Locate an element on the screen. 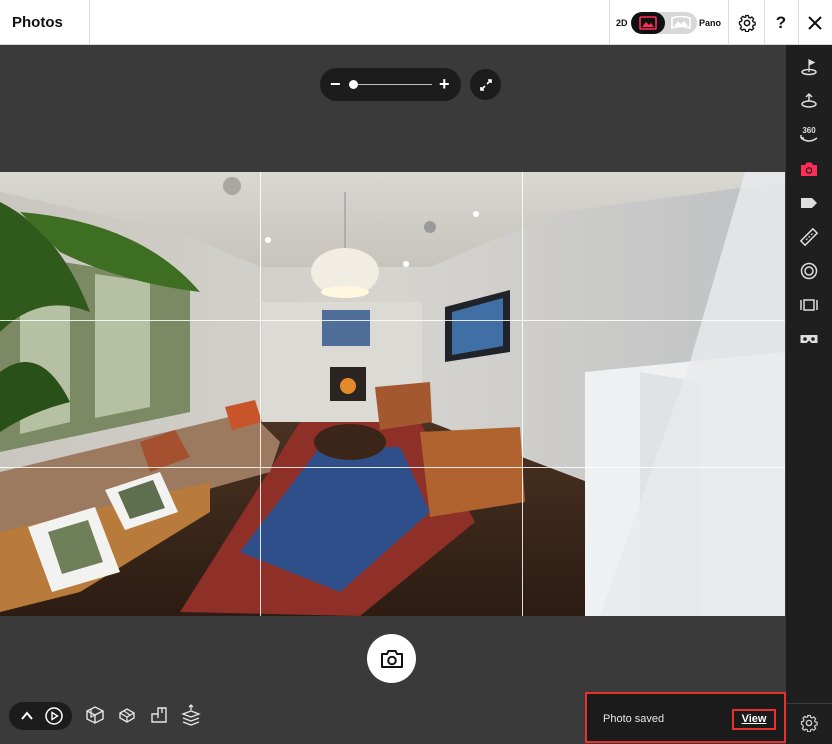  dollhouse-icon is located at coordinates (95, 715).